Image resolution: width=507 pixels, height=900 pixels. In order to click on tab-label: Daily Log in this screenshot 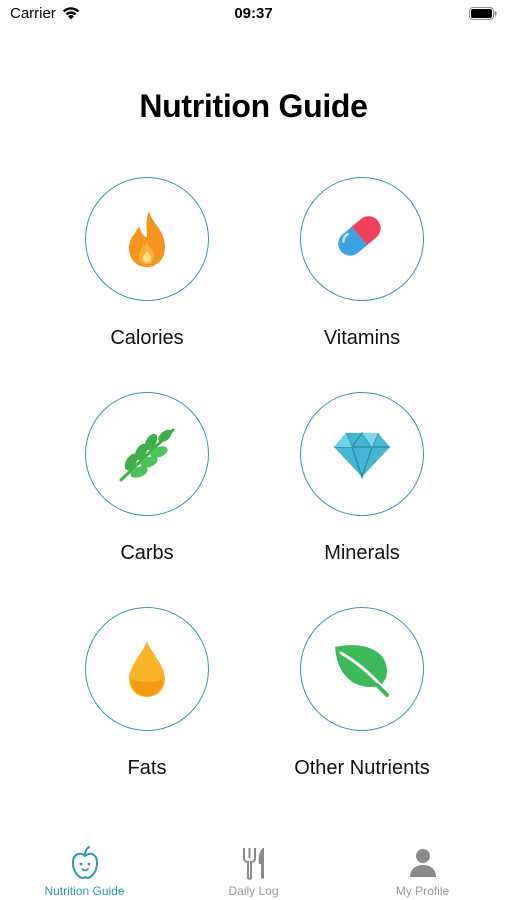, I will do `click(253, 891)`.